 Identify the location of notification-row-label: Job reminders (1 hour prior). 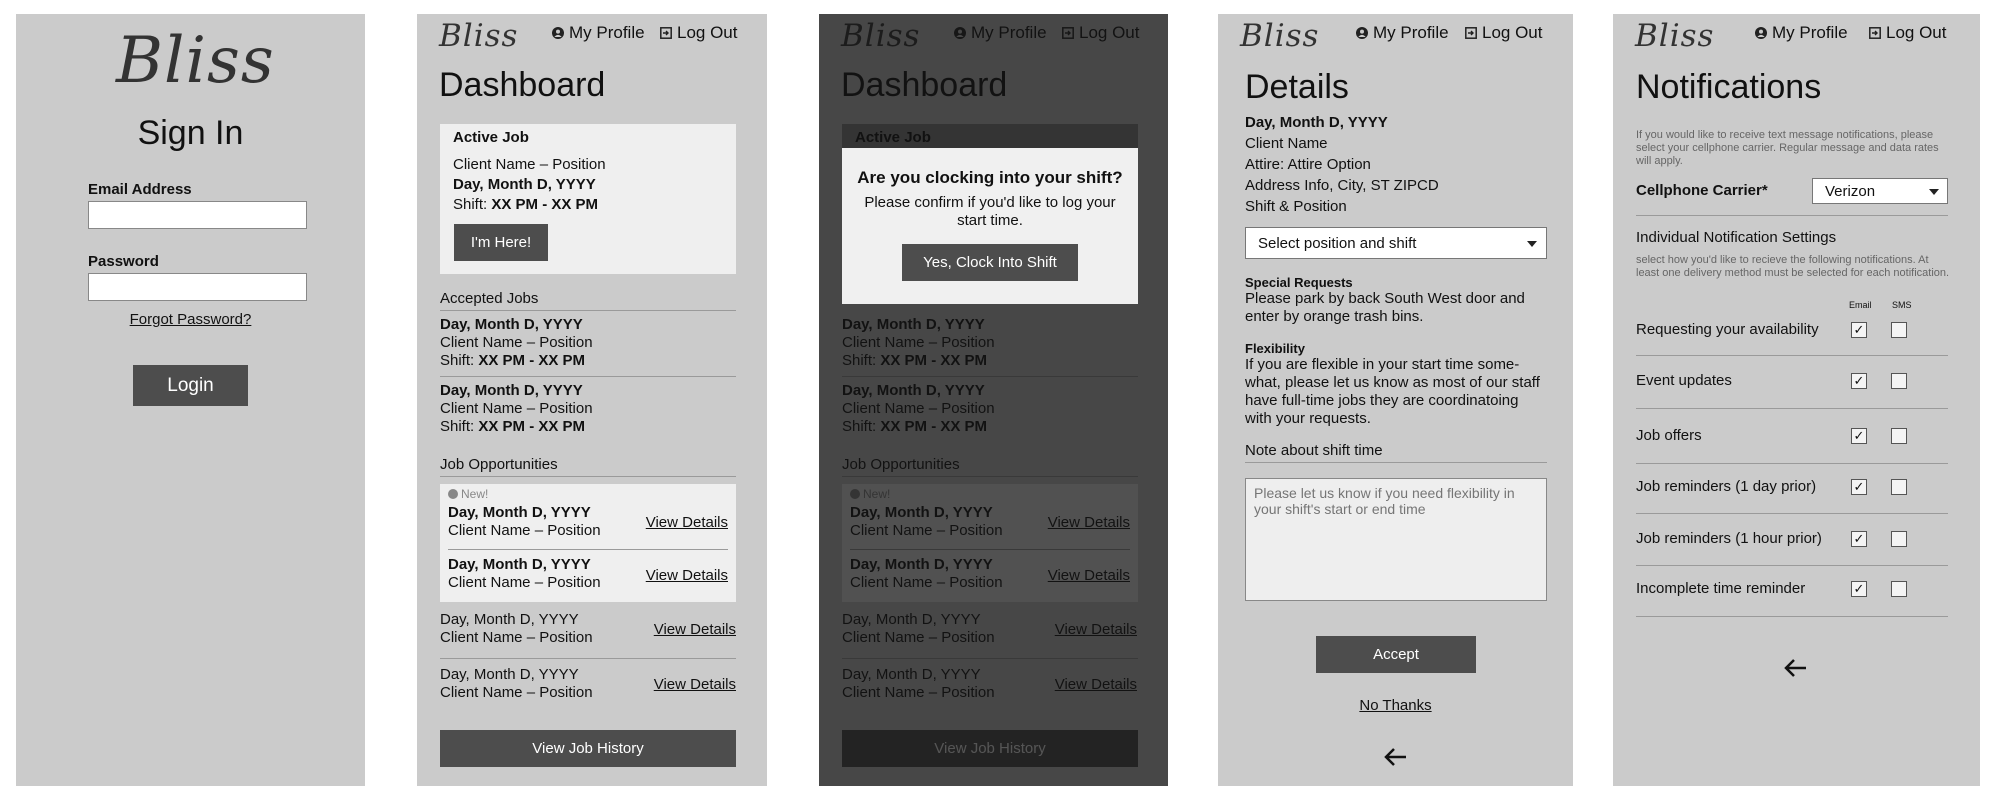
(1729, 538).